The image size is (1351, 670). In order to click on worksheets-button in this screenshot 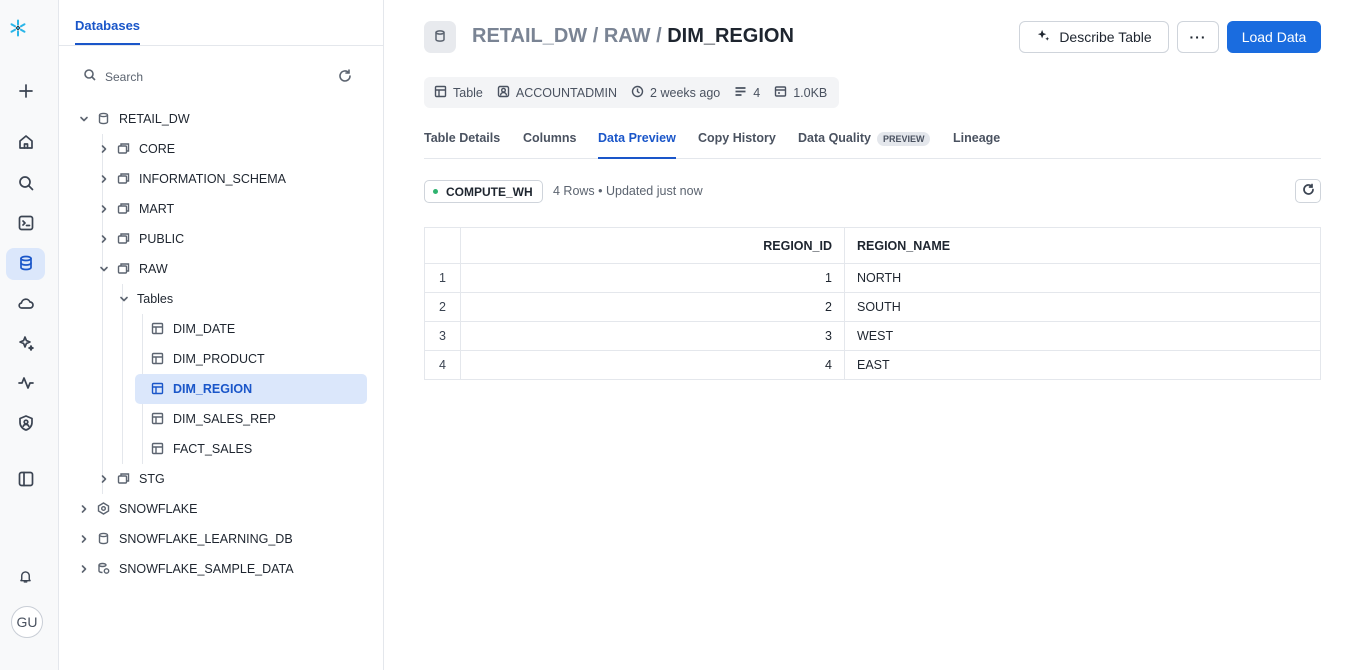, I will do `click(25, 224)`.